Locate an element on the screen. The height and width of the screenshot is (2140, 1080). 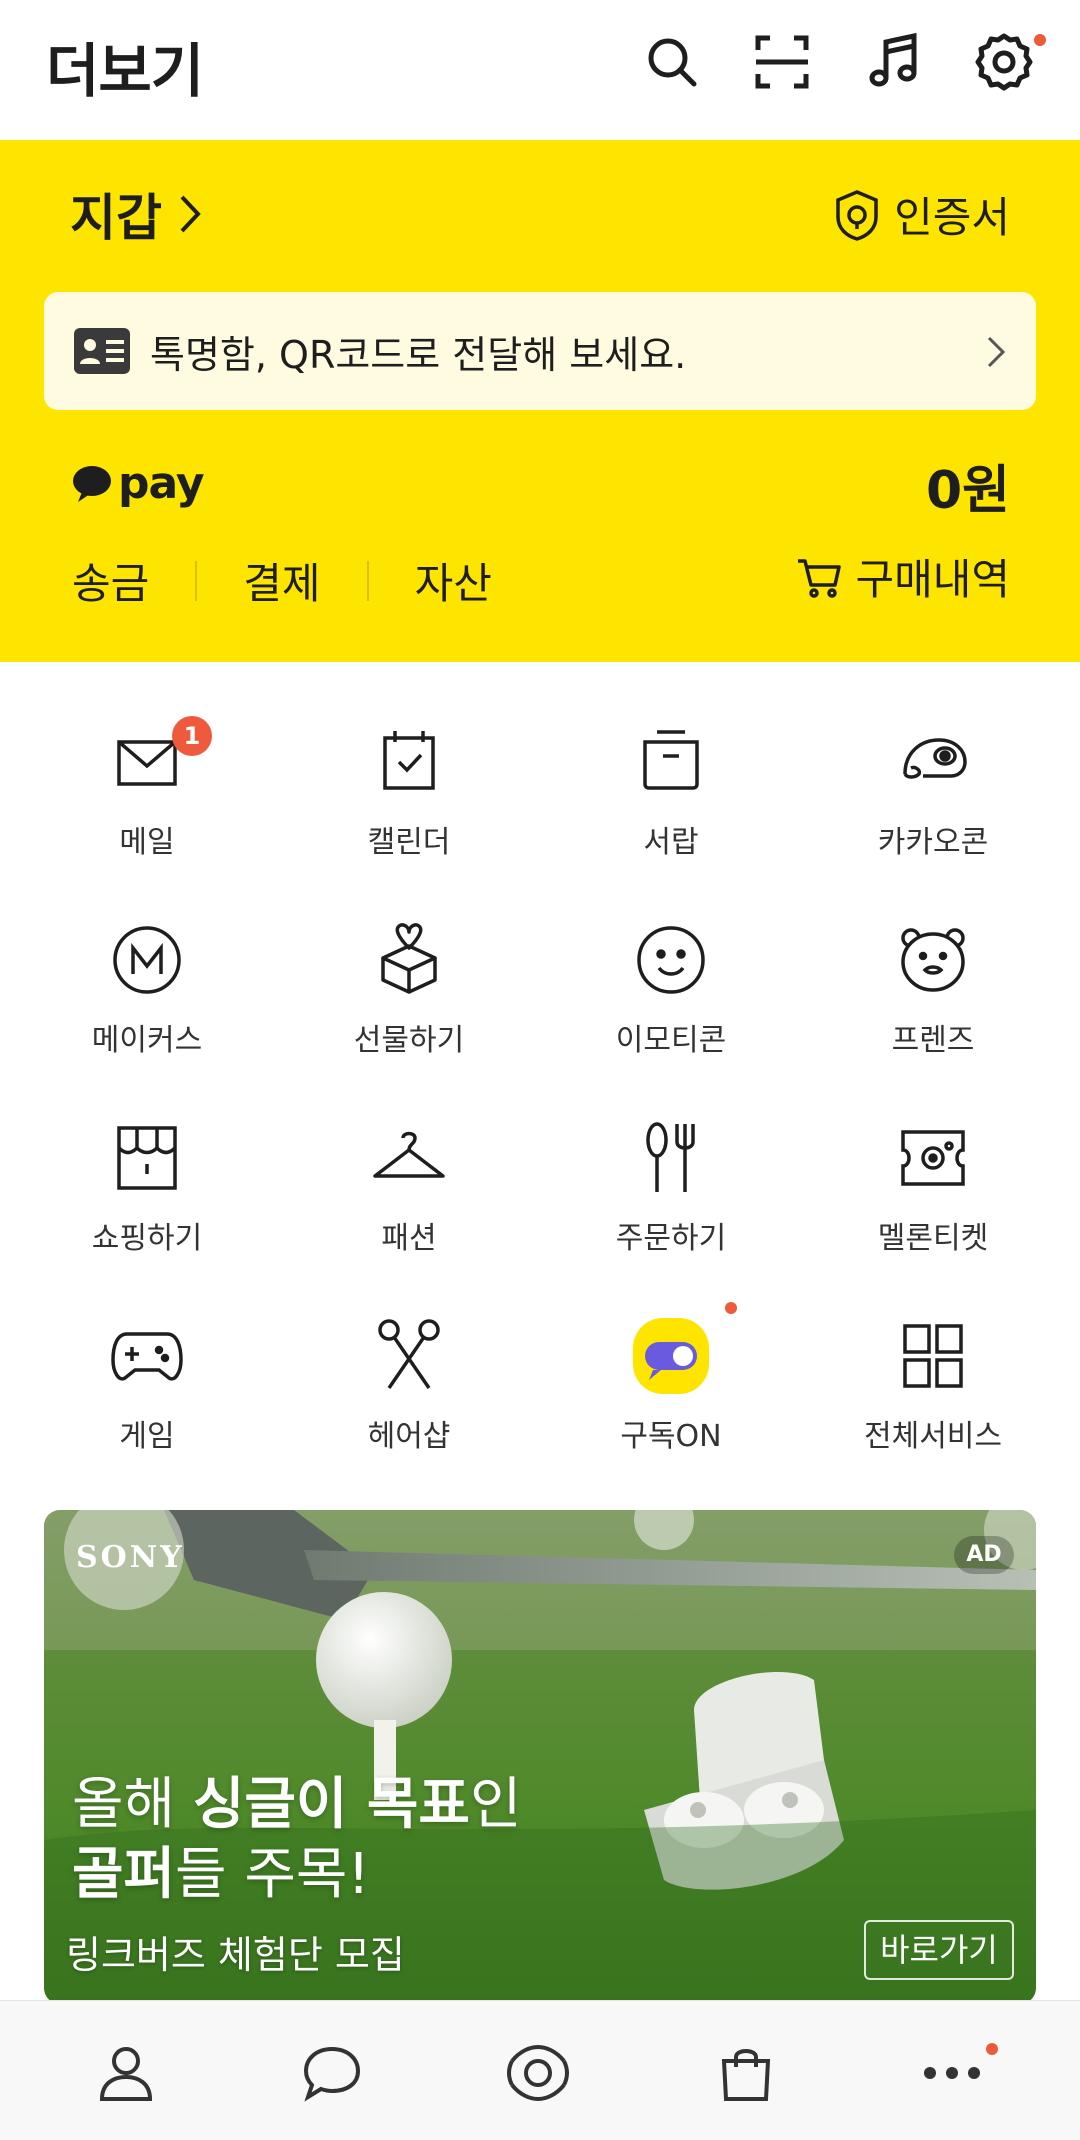
pay-actions: 송금 결제 자산 is located at coordinates (282, 580).